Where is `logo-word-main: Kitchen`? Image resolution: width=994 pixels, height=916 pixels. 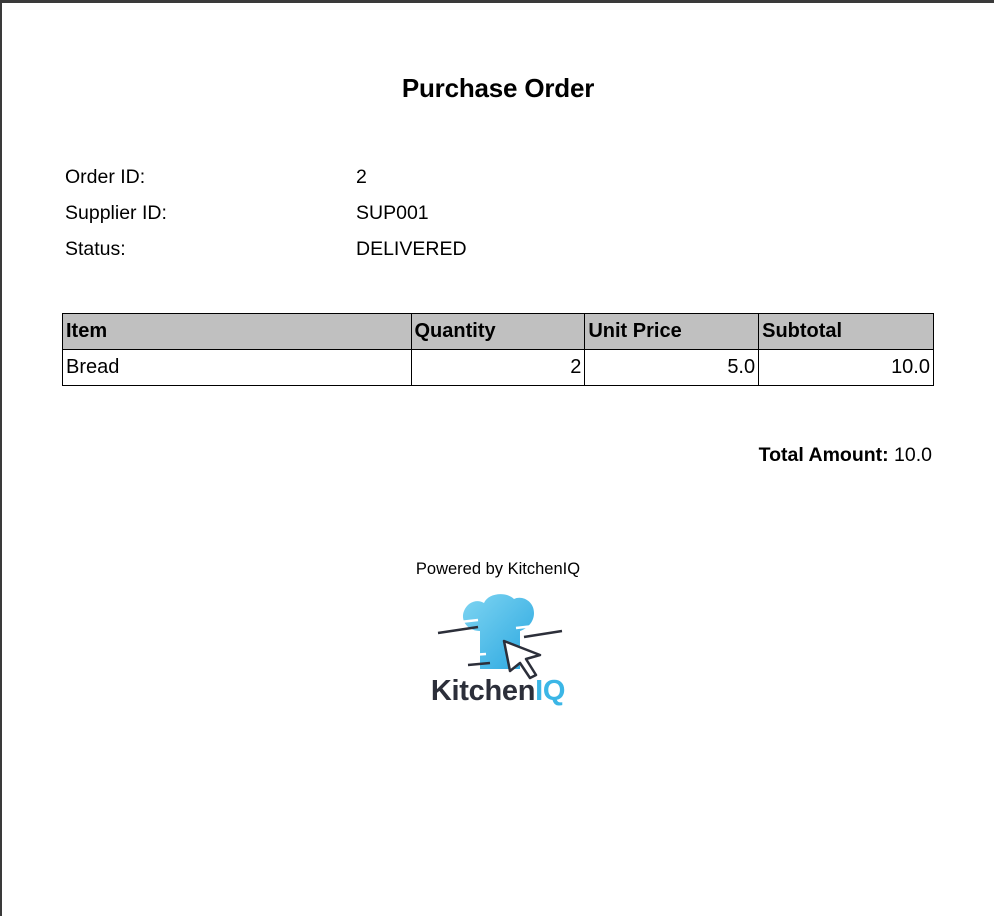
logo-word-main: Kitchen is located at coordinates (483, 691).